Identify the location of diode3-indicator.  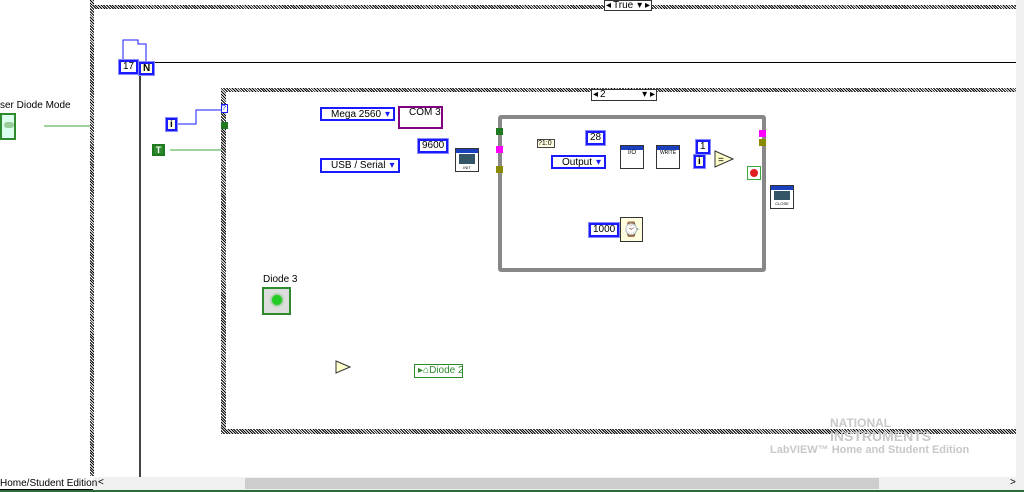
(276, 301).